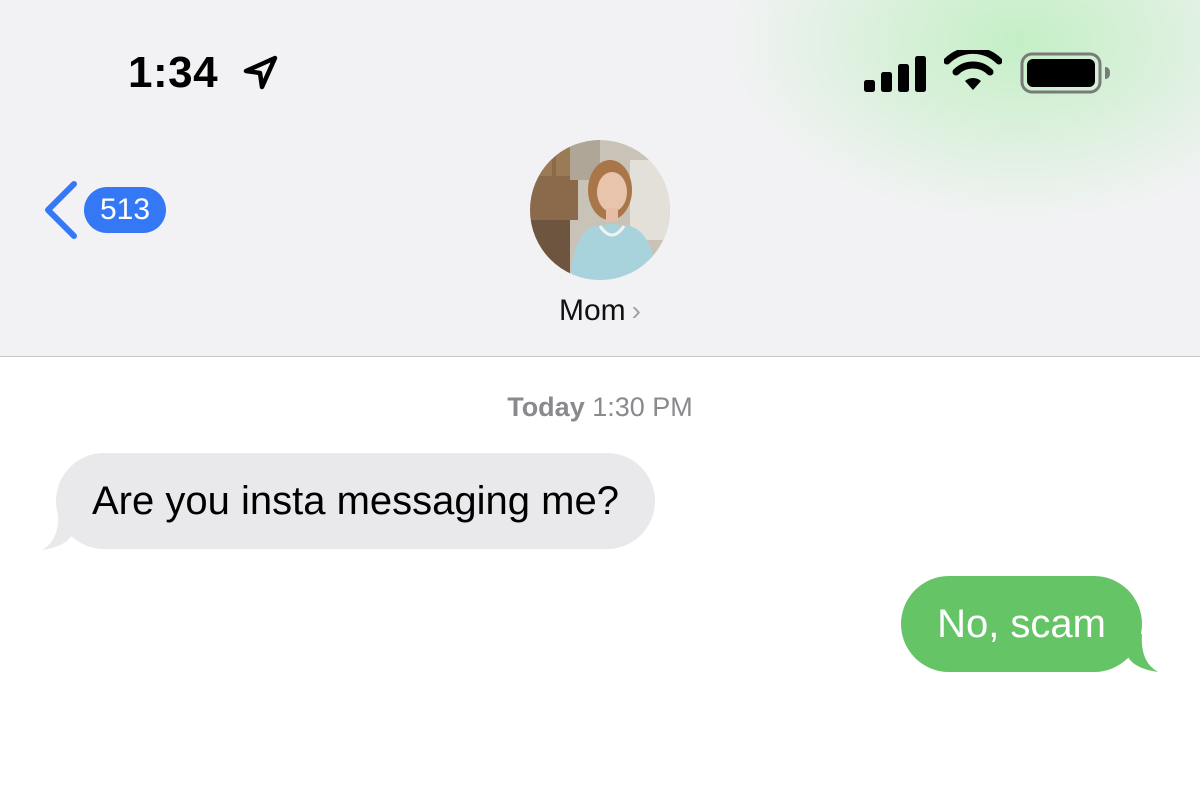 The width and height of the screenshot is (1200, 794). I want to click on message-timestamp: Today 1:30 PM, so click(600, 407).